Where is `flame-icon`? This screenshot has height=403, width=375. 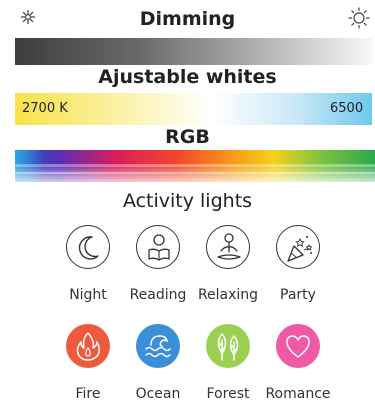 flame-icon is located at coordinates (88, 346).